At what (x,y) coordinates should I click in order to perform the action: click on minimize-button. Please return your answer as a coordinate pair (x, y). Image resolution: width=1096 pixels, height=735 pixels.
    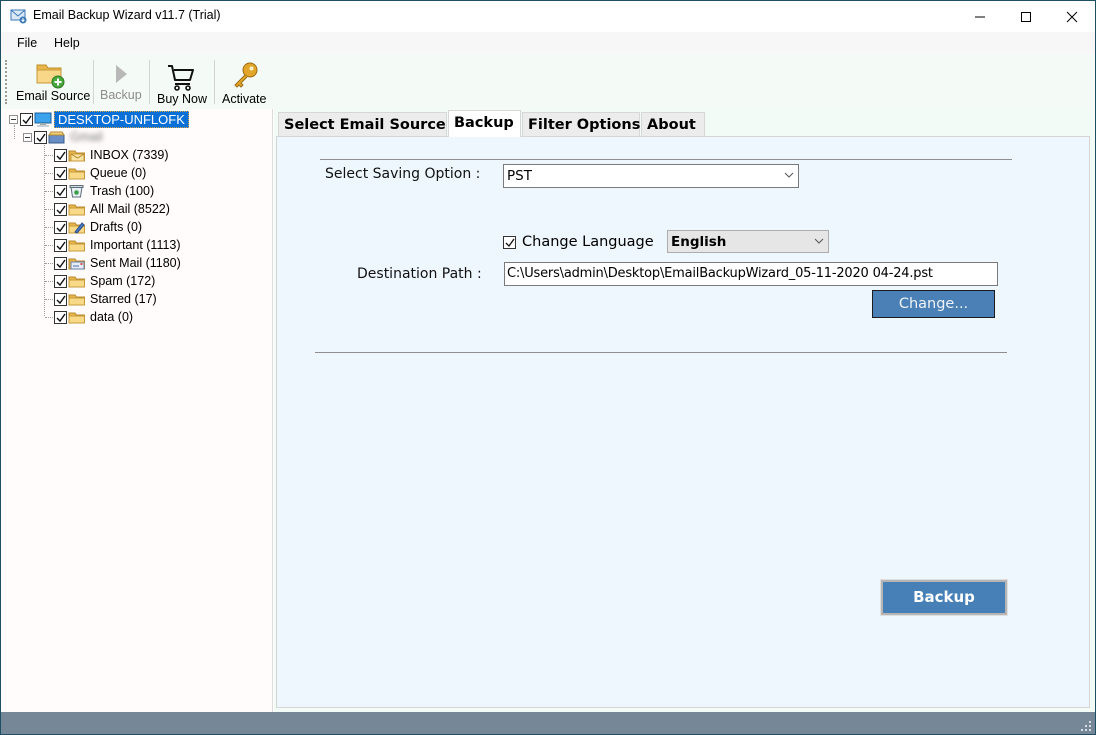
    Looking at the image, I should click on (980, 16).